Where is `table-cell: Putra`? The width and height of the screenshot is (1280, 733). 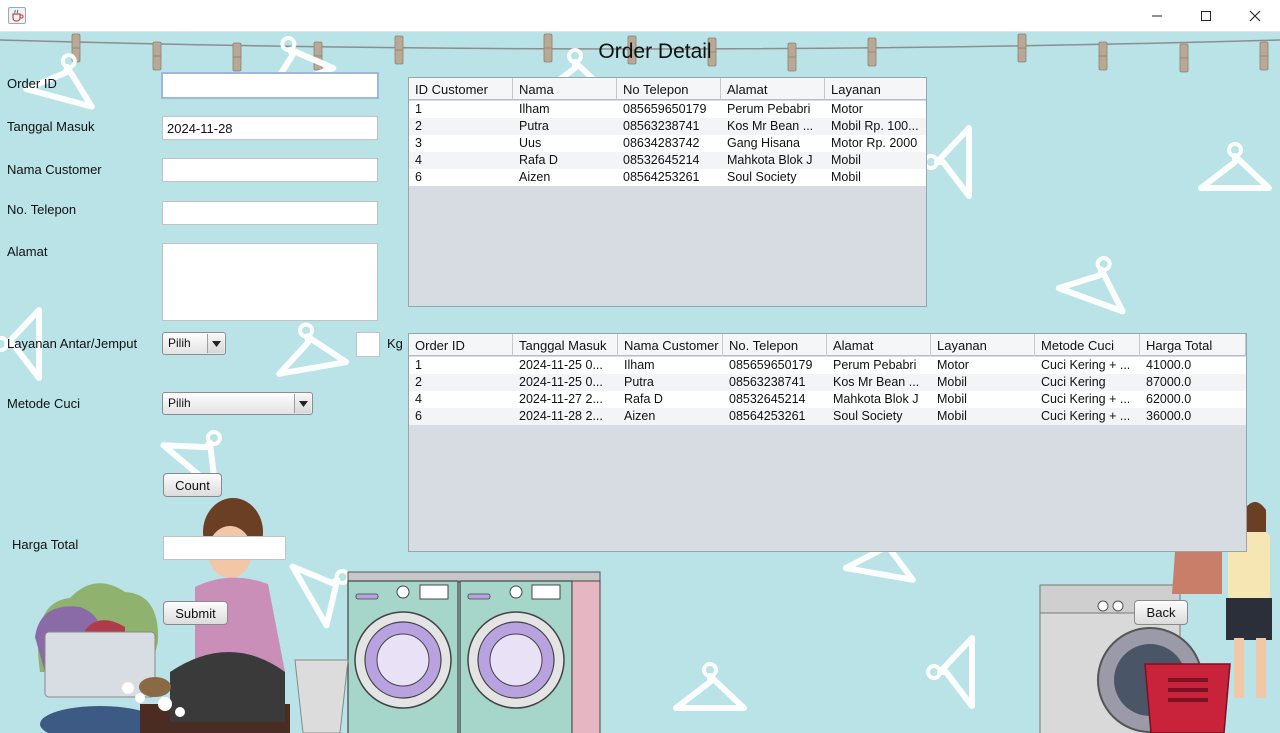
table-cell: Putra is located at coordinates (639, 382).